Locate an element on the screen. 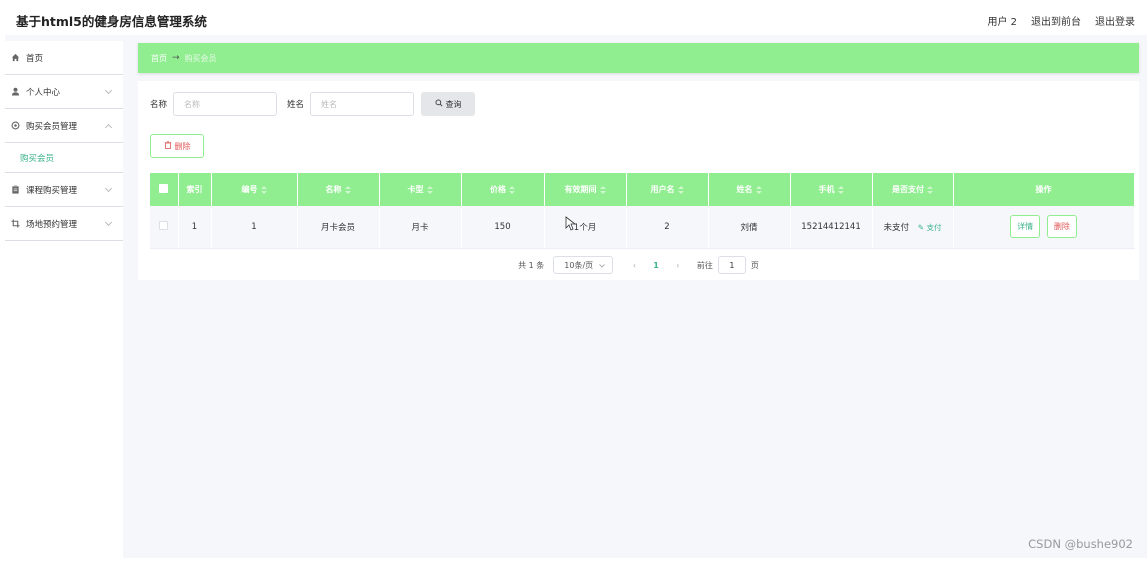 The height and width of the screenshot is (563, 1147). batch-delete-label: 删除 is located at coordinates (182, 146).